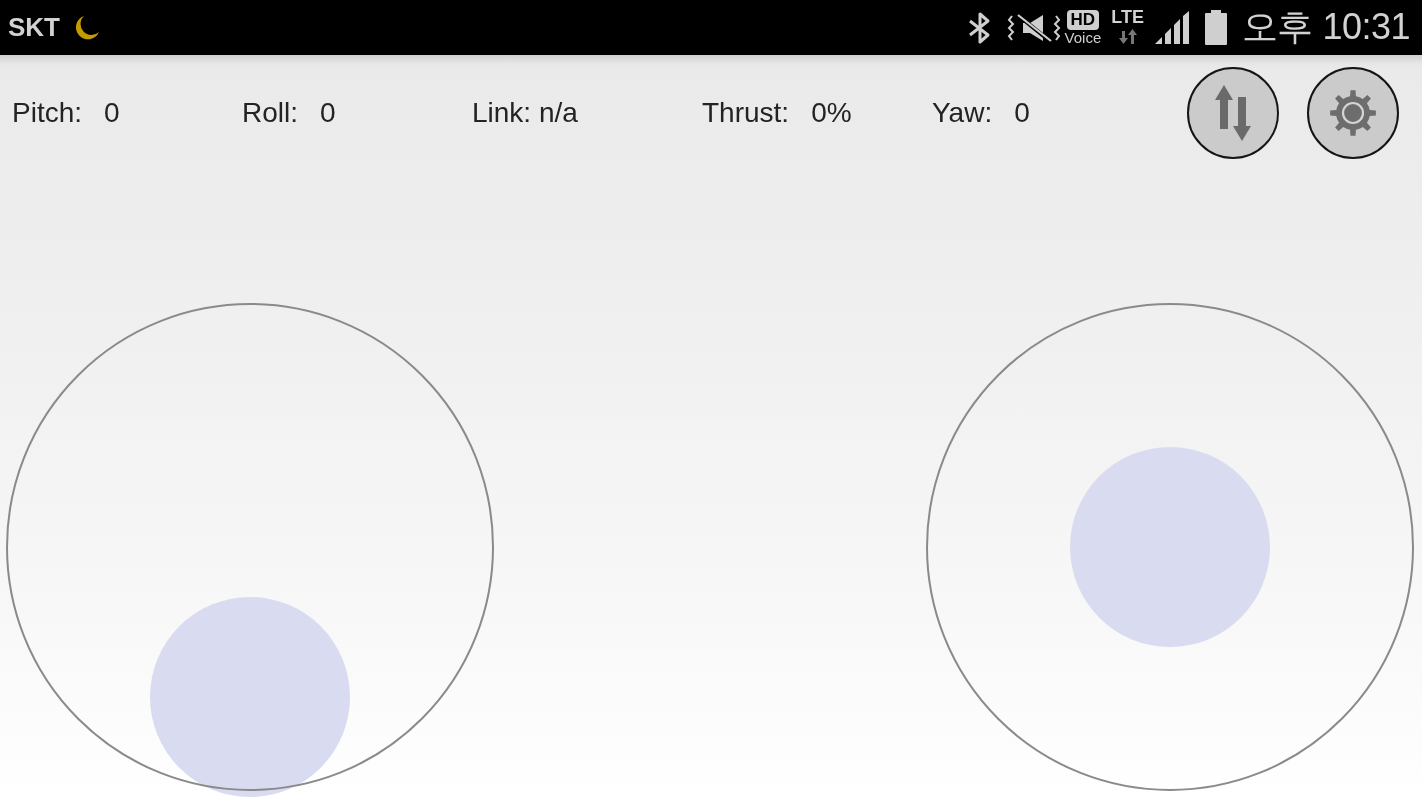  What do you see at coordinates (1215, 27) in the screenshot?
I see `battery-icon` at bounding box center [1215, 27].